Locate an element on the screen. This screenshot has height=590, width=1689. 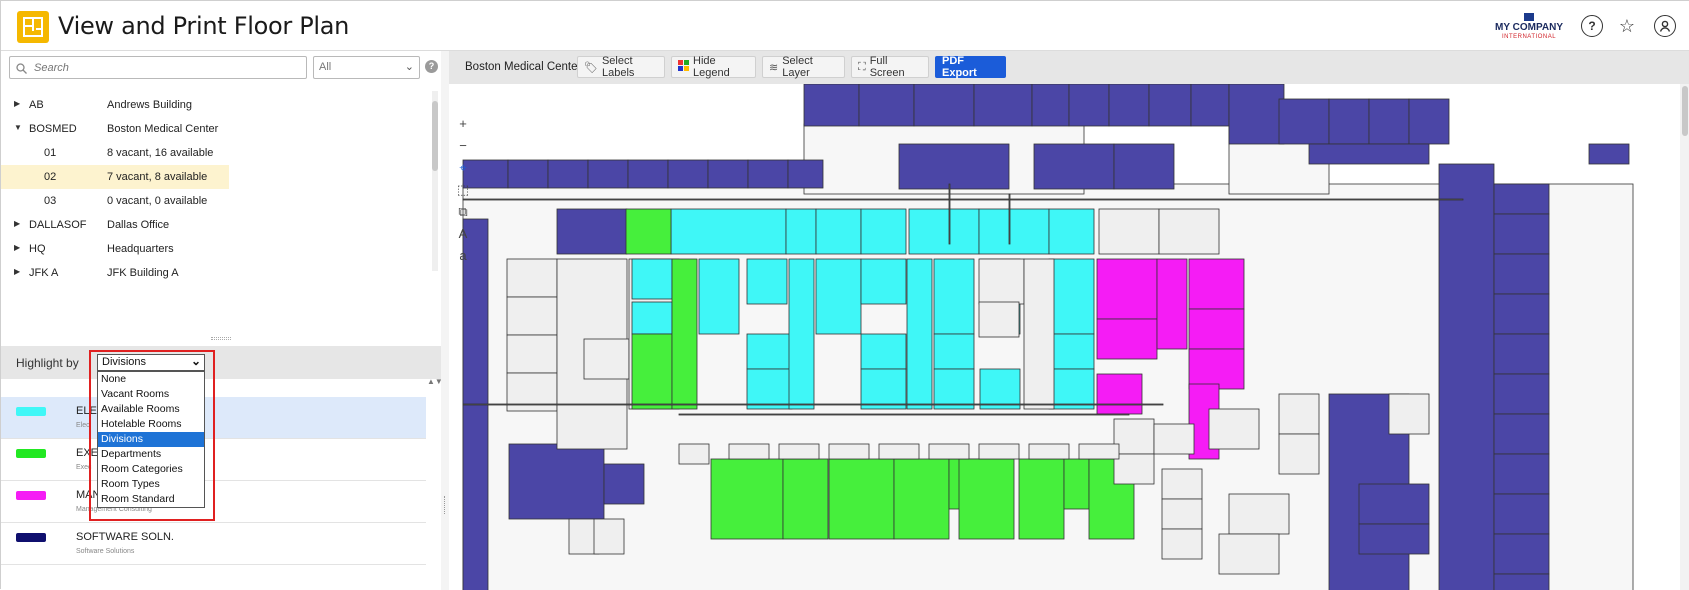
map-scrollbar-thumb is located at coordinates (1685, 111).